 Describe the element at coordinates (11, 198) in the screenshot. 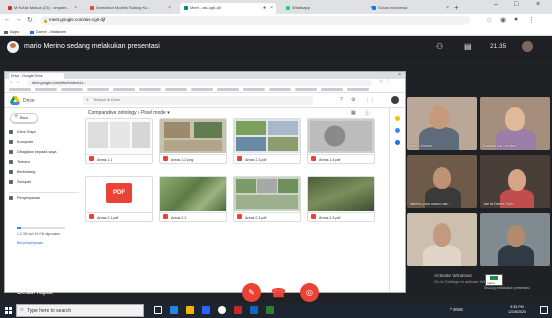

I see `cloud-icon` at that location.